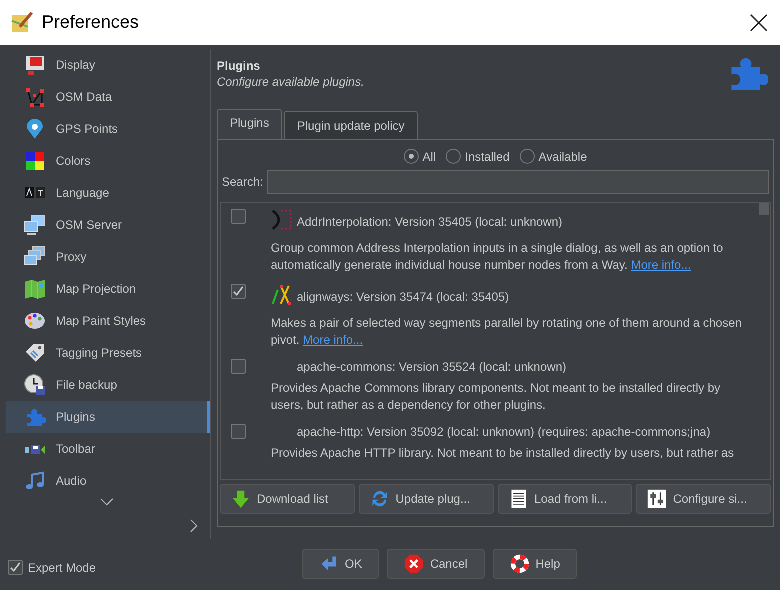 The width and height of the screenshot is (780, 590). Describe the element at coordinates (108, 193) in the screenshot. I see `sidebar-item: Language` at that location.